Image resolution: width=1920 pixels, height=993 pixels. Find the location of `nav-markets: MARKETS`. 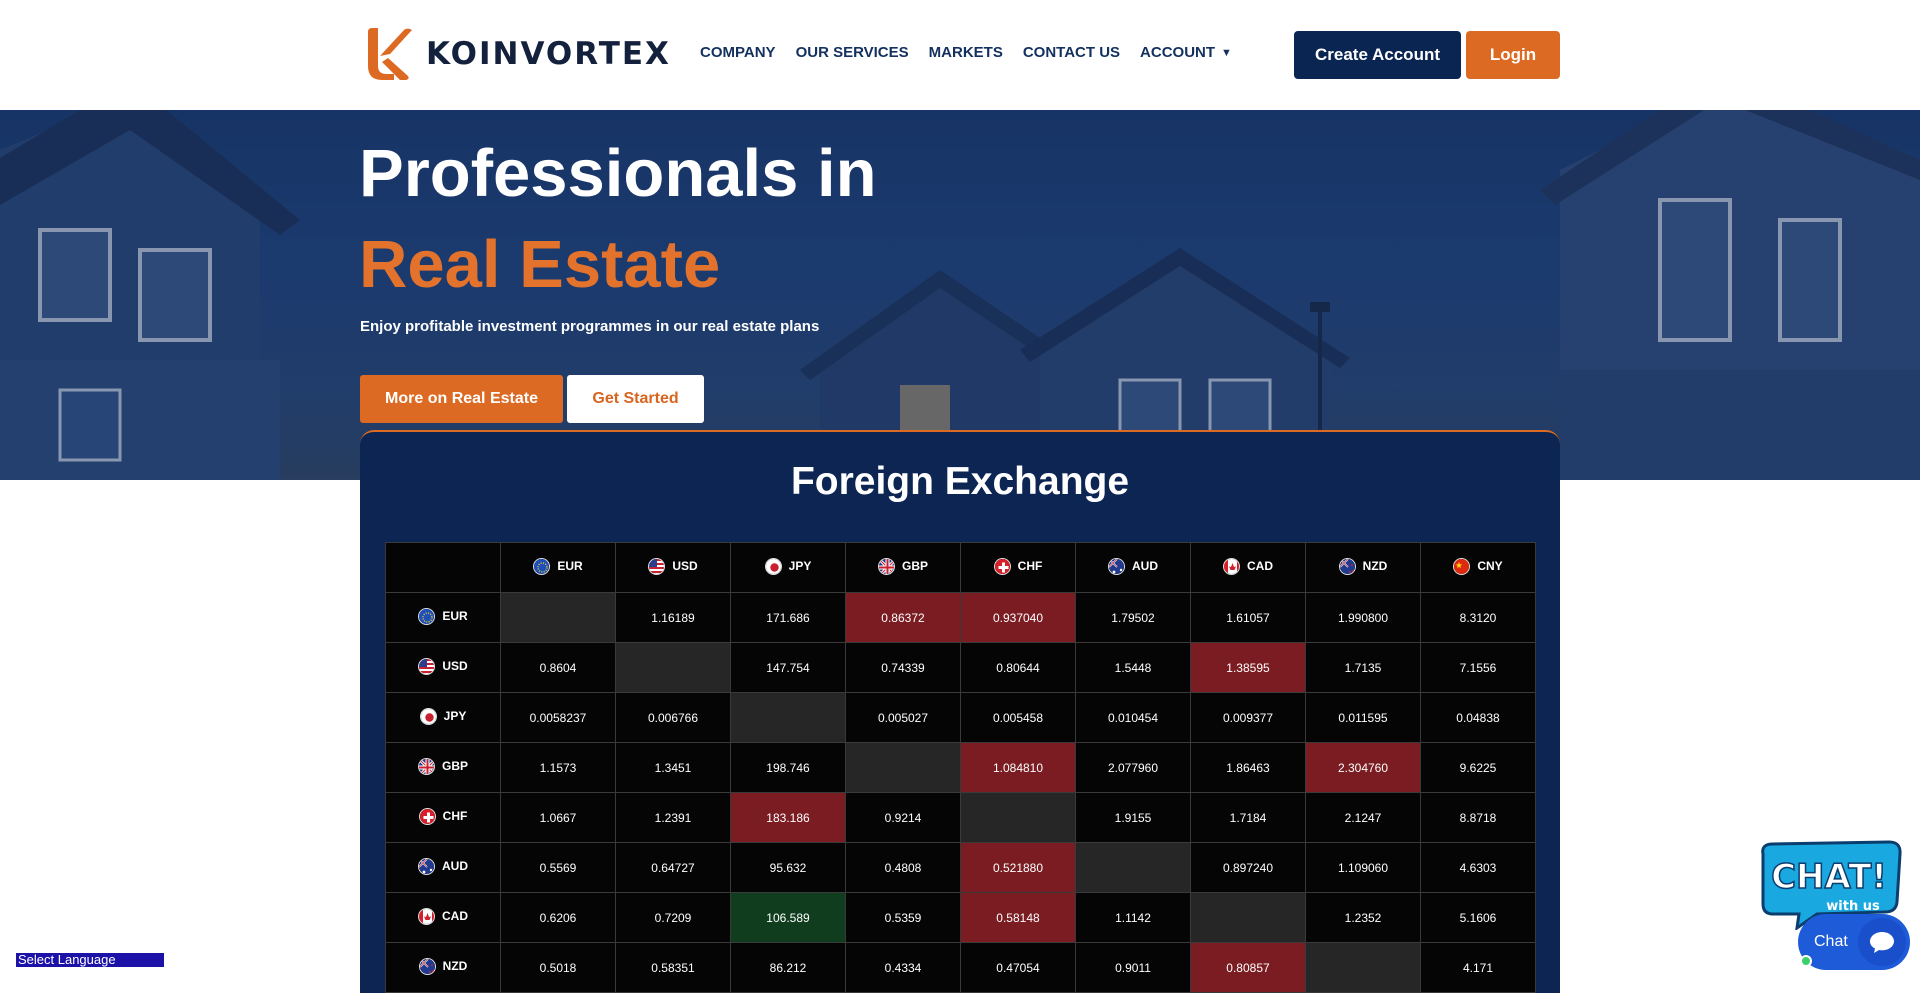

nav-markets: MARKETS is located at coordinates (966, 52).